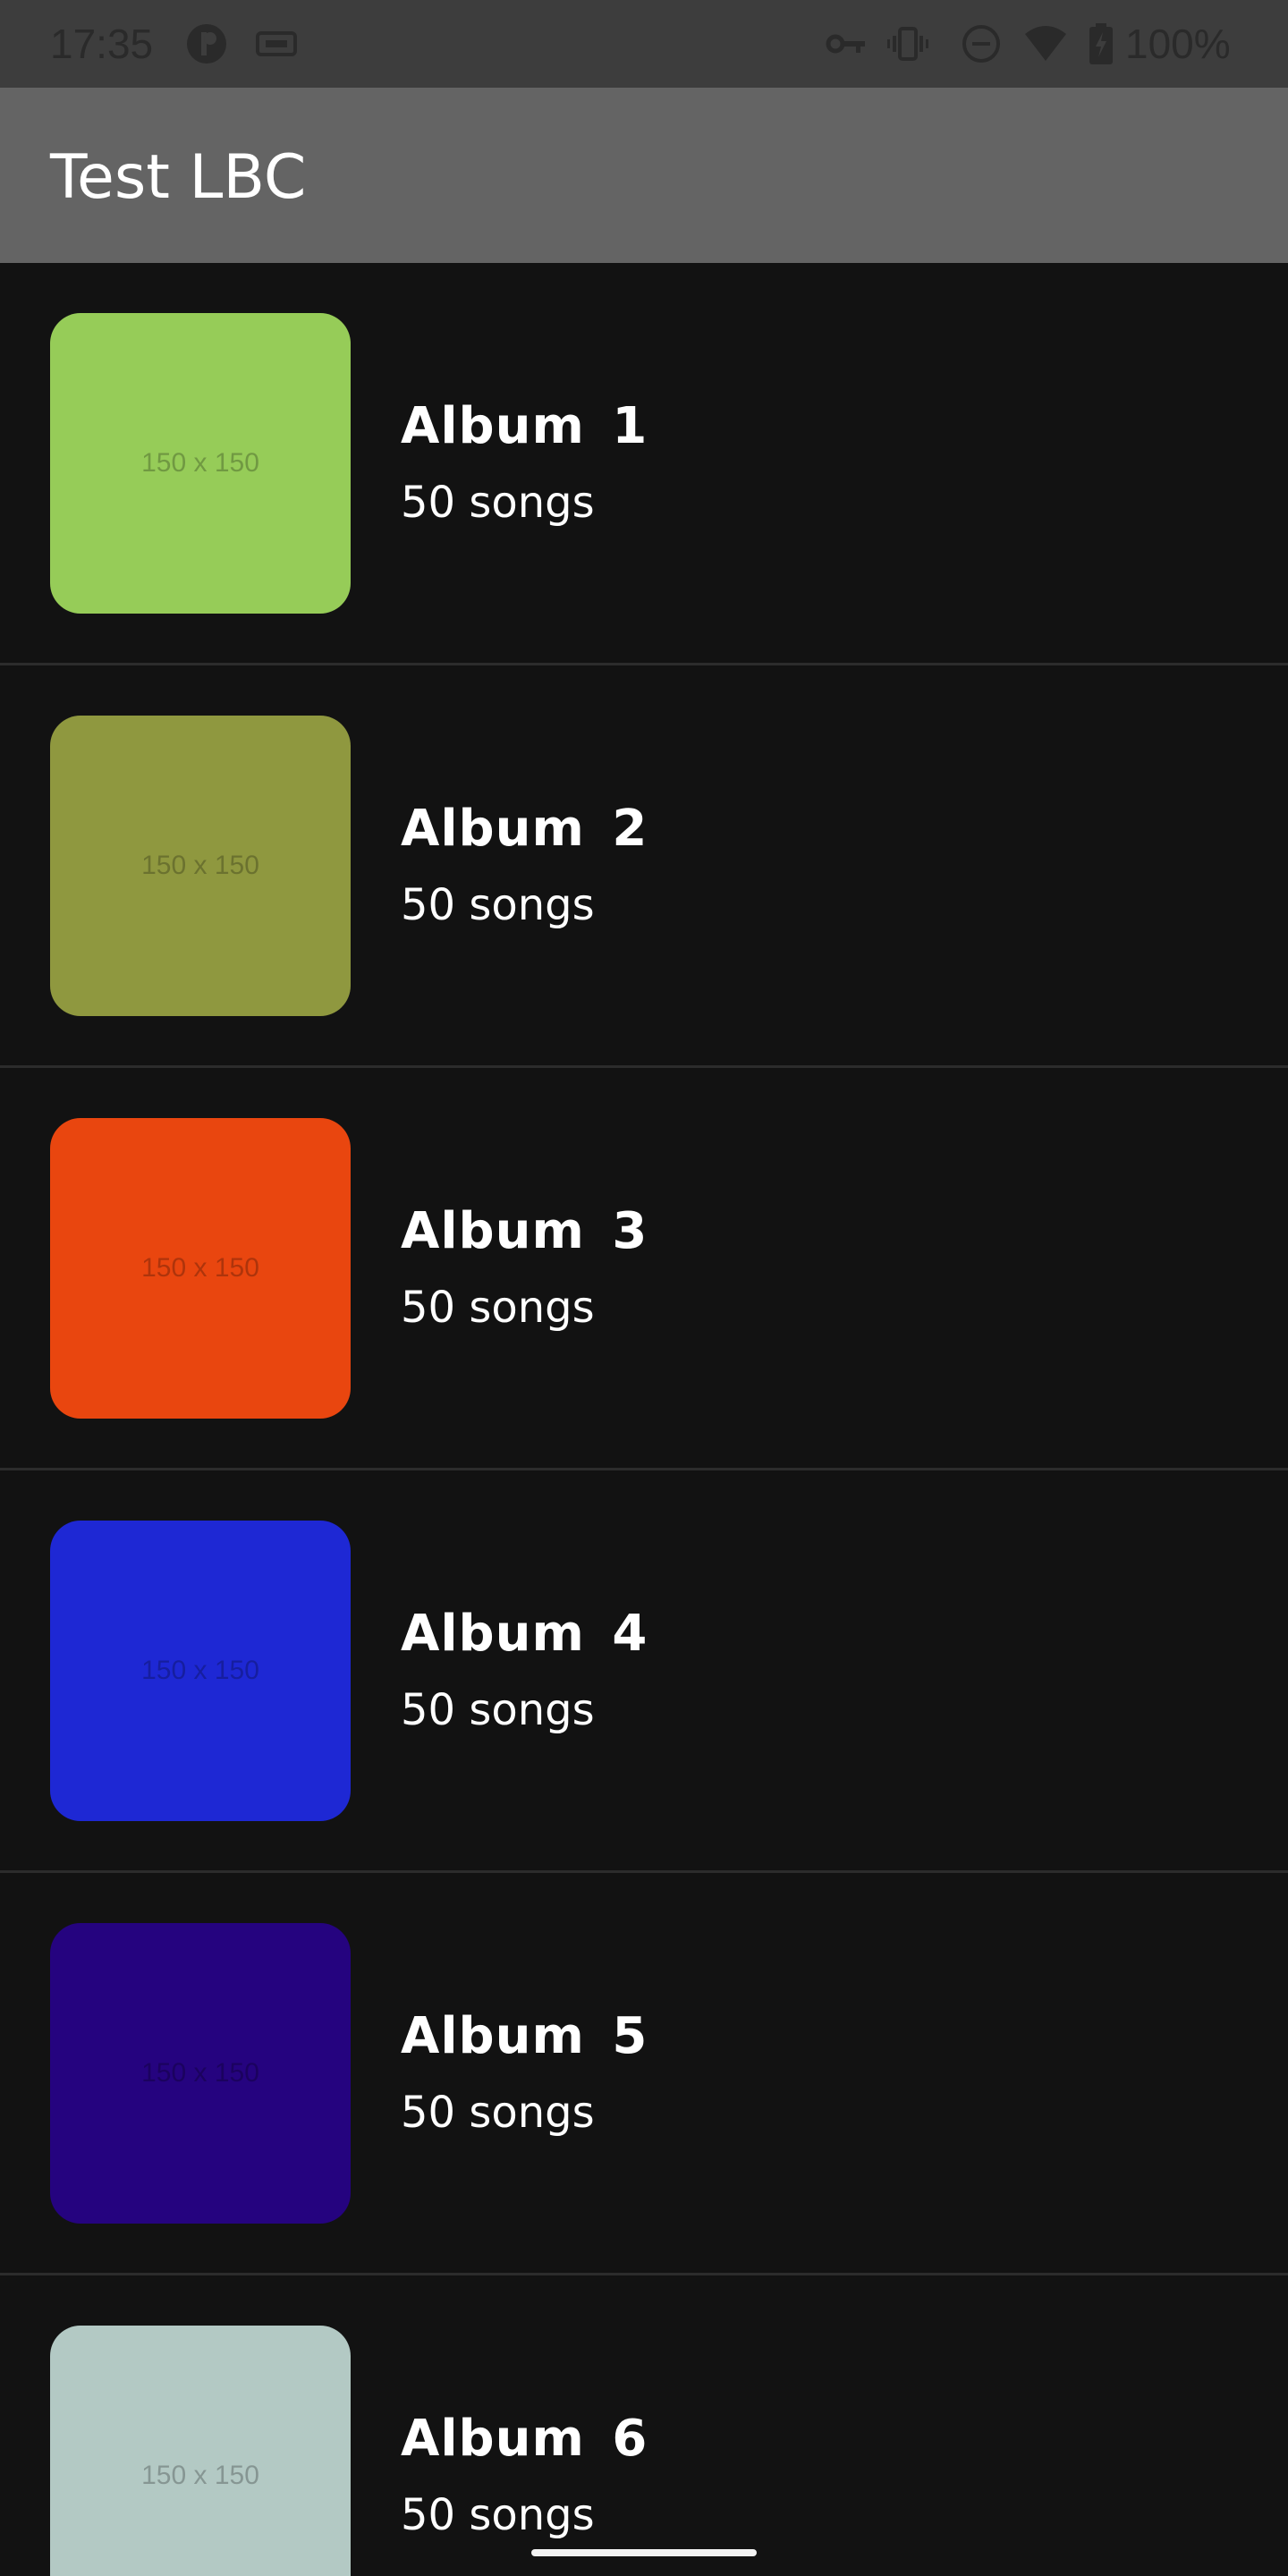 The image size is (1288, 2576). I want to click on battery-charging-icon, so click(1101, 43).